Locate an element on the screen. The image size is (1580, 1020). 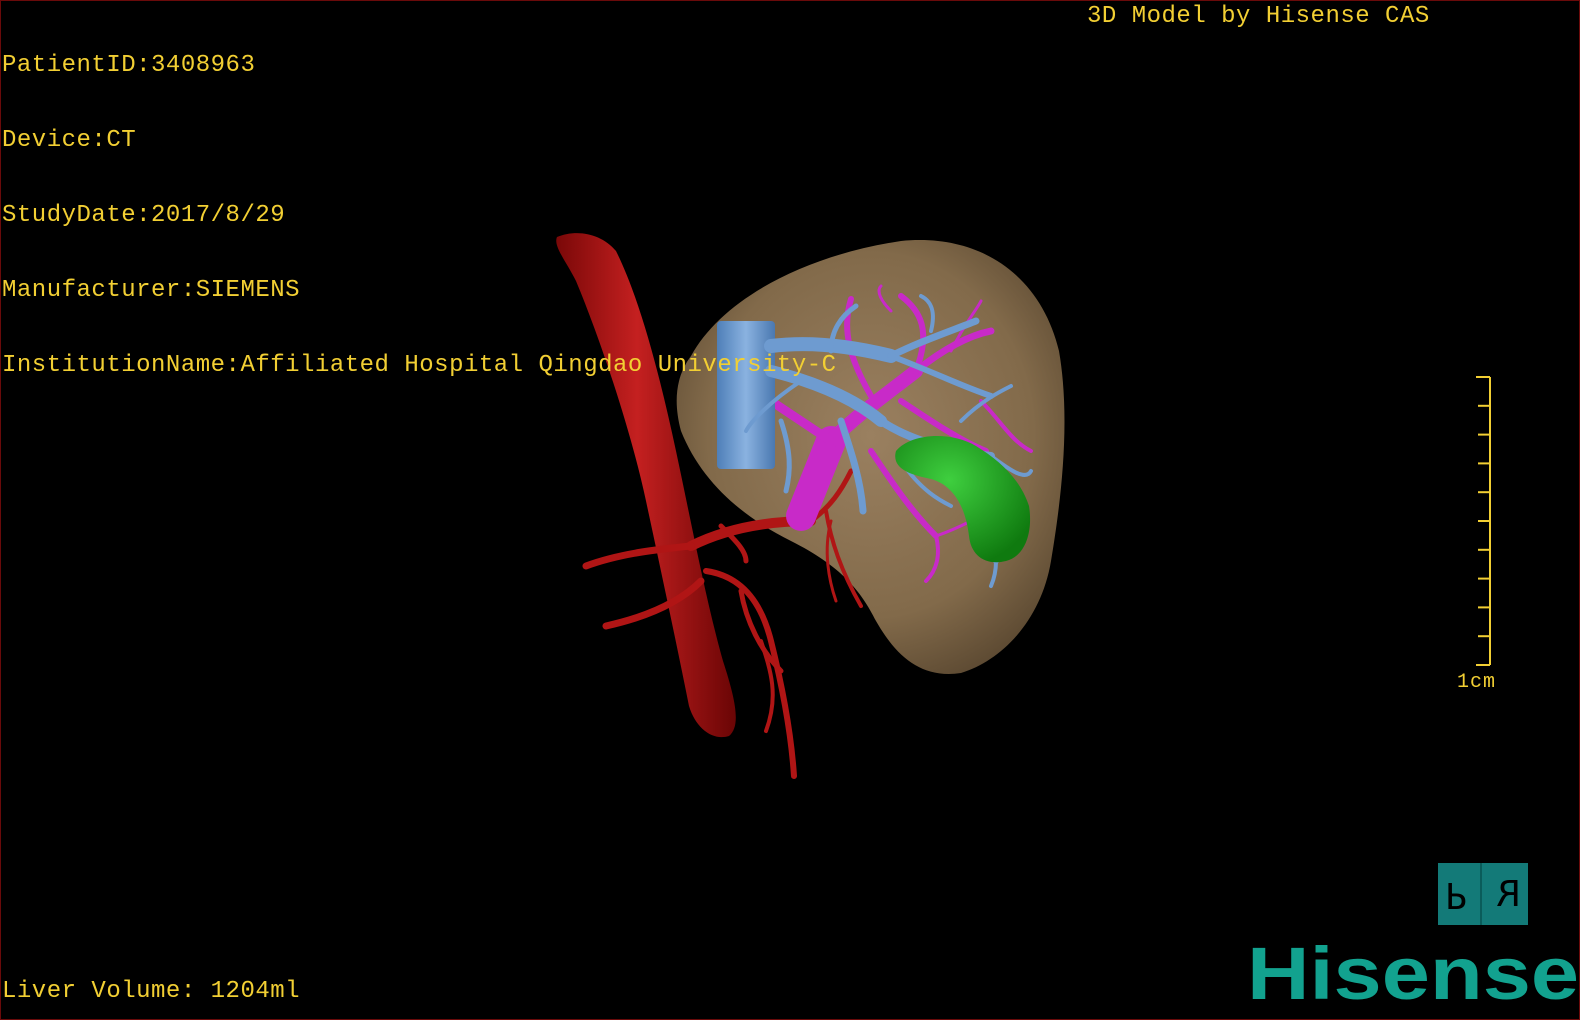
study-date-label: StudyDate:2017/8/29 is located at coordinates (144, 215).